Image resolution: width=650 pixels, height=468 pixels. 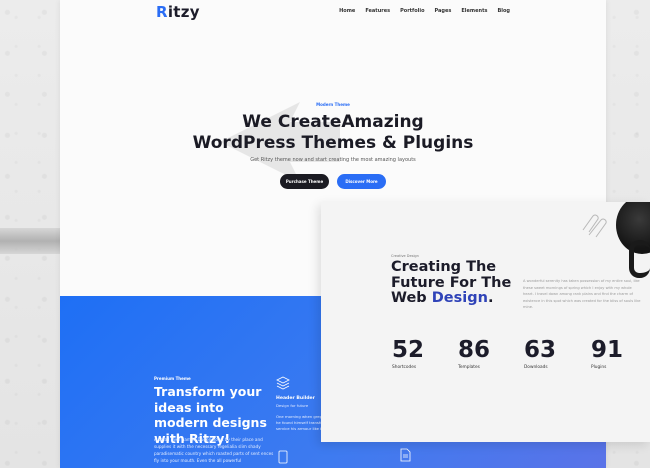 What do you see at coordinates (405, 256) in the screenshot?
I see `card-tag: Creative Design` at bounding box center [405, 256].